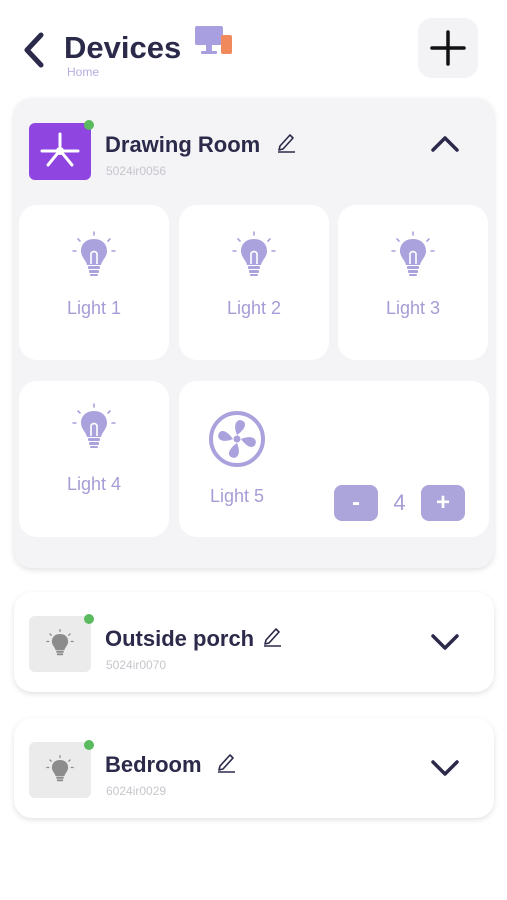 This screenshot has height=900, width=507. What do you see at coordinates (136, 171) in the screenshot?
I see `room-id: 5024ir0056` at bounding box center [136, 171].